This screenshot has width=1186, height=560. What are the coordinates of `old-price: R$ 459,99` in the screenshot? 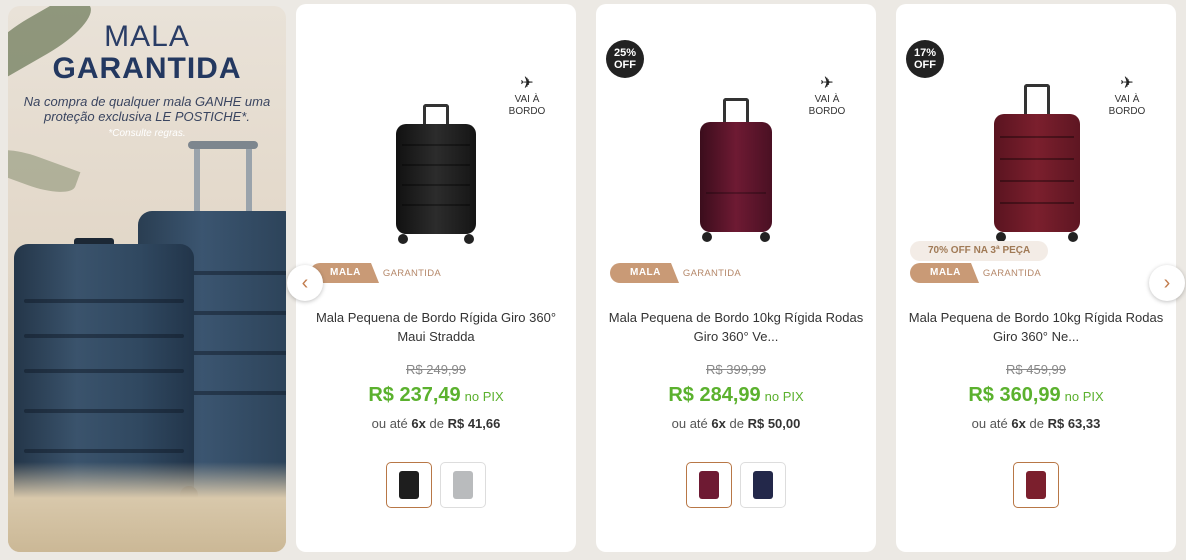 It's located at (1036, 369).